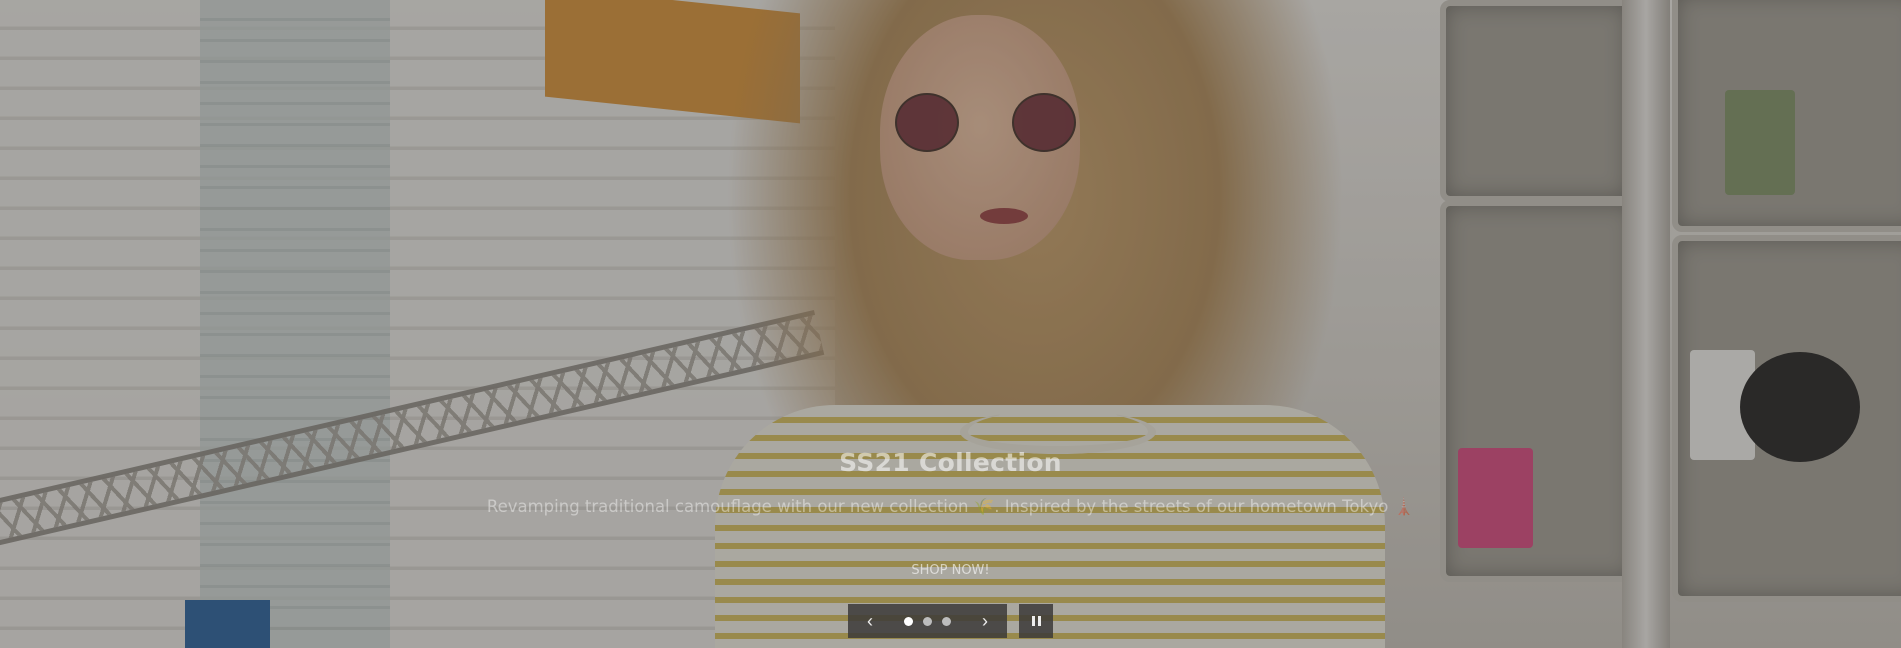 The image size is (1901, 648). Describe the element at coordinates (870, 621) in the screenshot. I see `chevron-left-icon: ‹` at that location.